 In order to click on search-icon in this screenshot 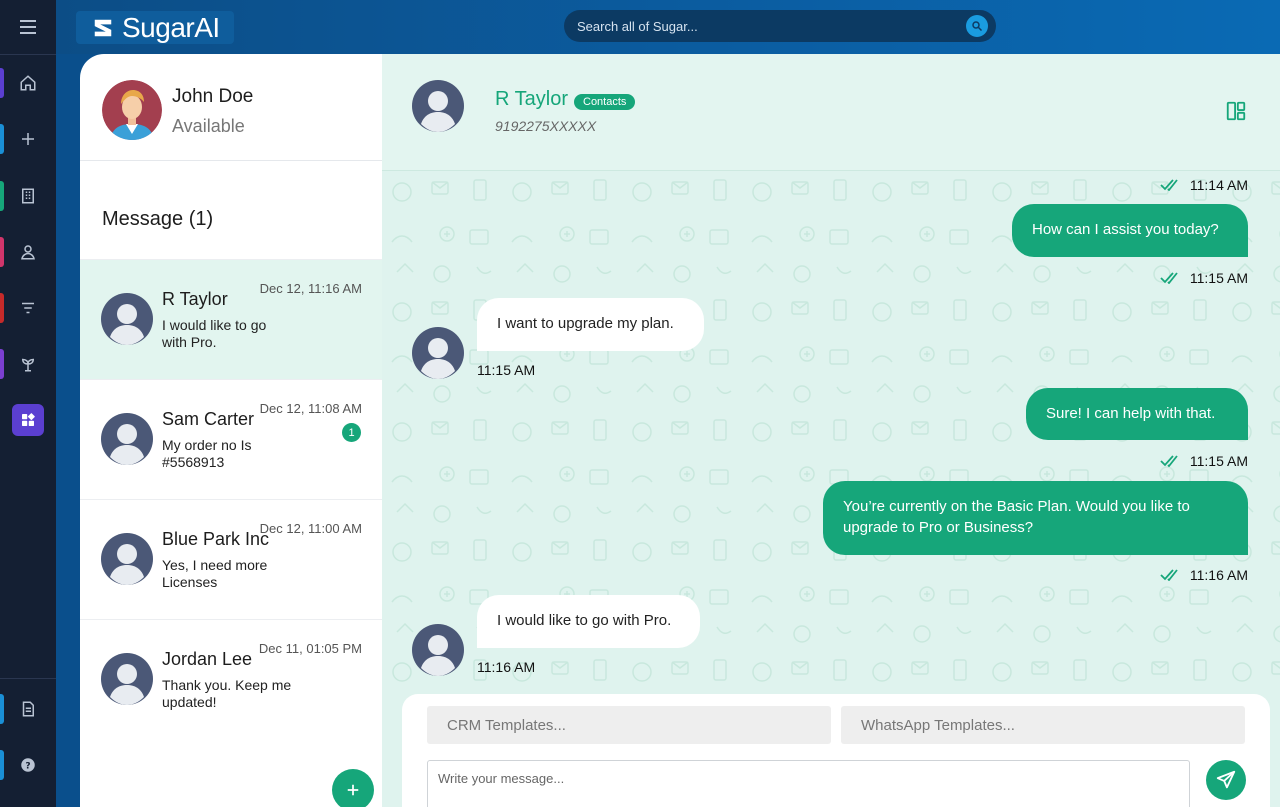, I will do `click(977, 26)`.